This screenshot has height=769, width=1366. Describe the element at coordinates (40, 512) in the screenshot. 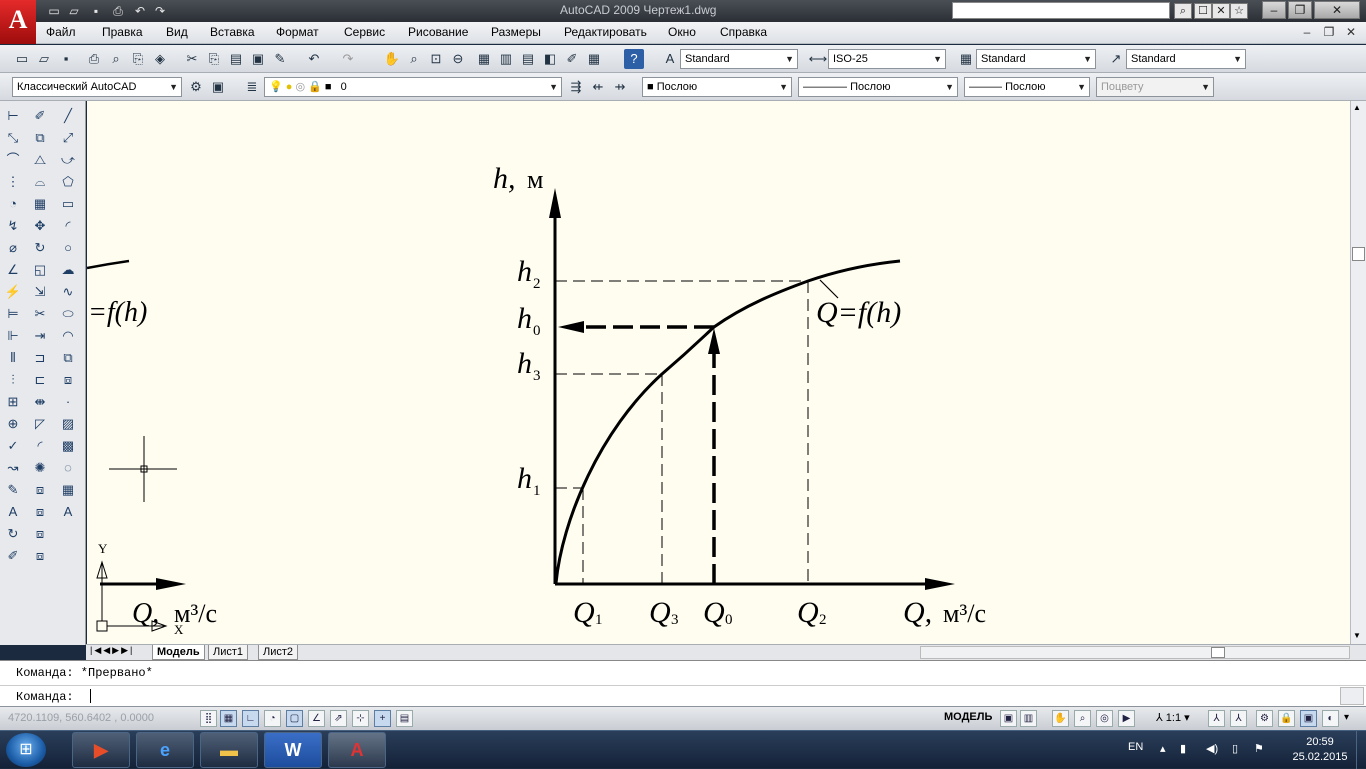

I see `draworder-front-icon: ⧈` at that location.